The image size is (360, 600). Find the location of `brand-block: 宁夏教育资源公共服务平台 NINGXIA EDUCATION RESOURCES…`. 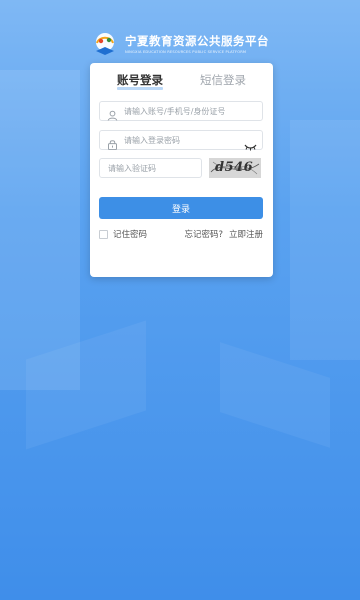

brand-block: 宁夏教育资源公共服务平台 NINGXIA EDUCATION RESOURCES… is located at coordinates (197, 44).